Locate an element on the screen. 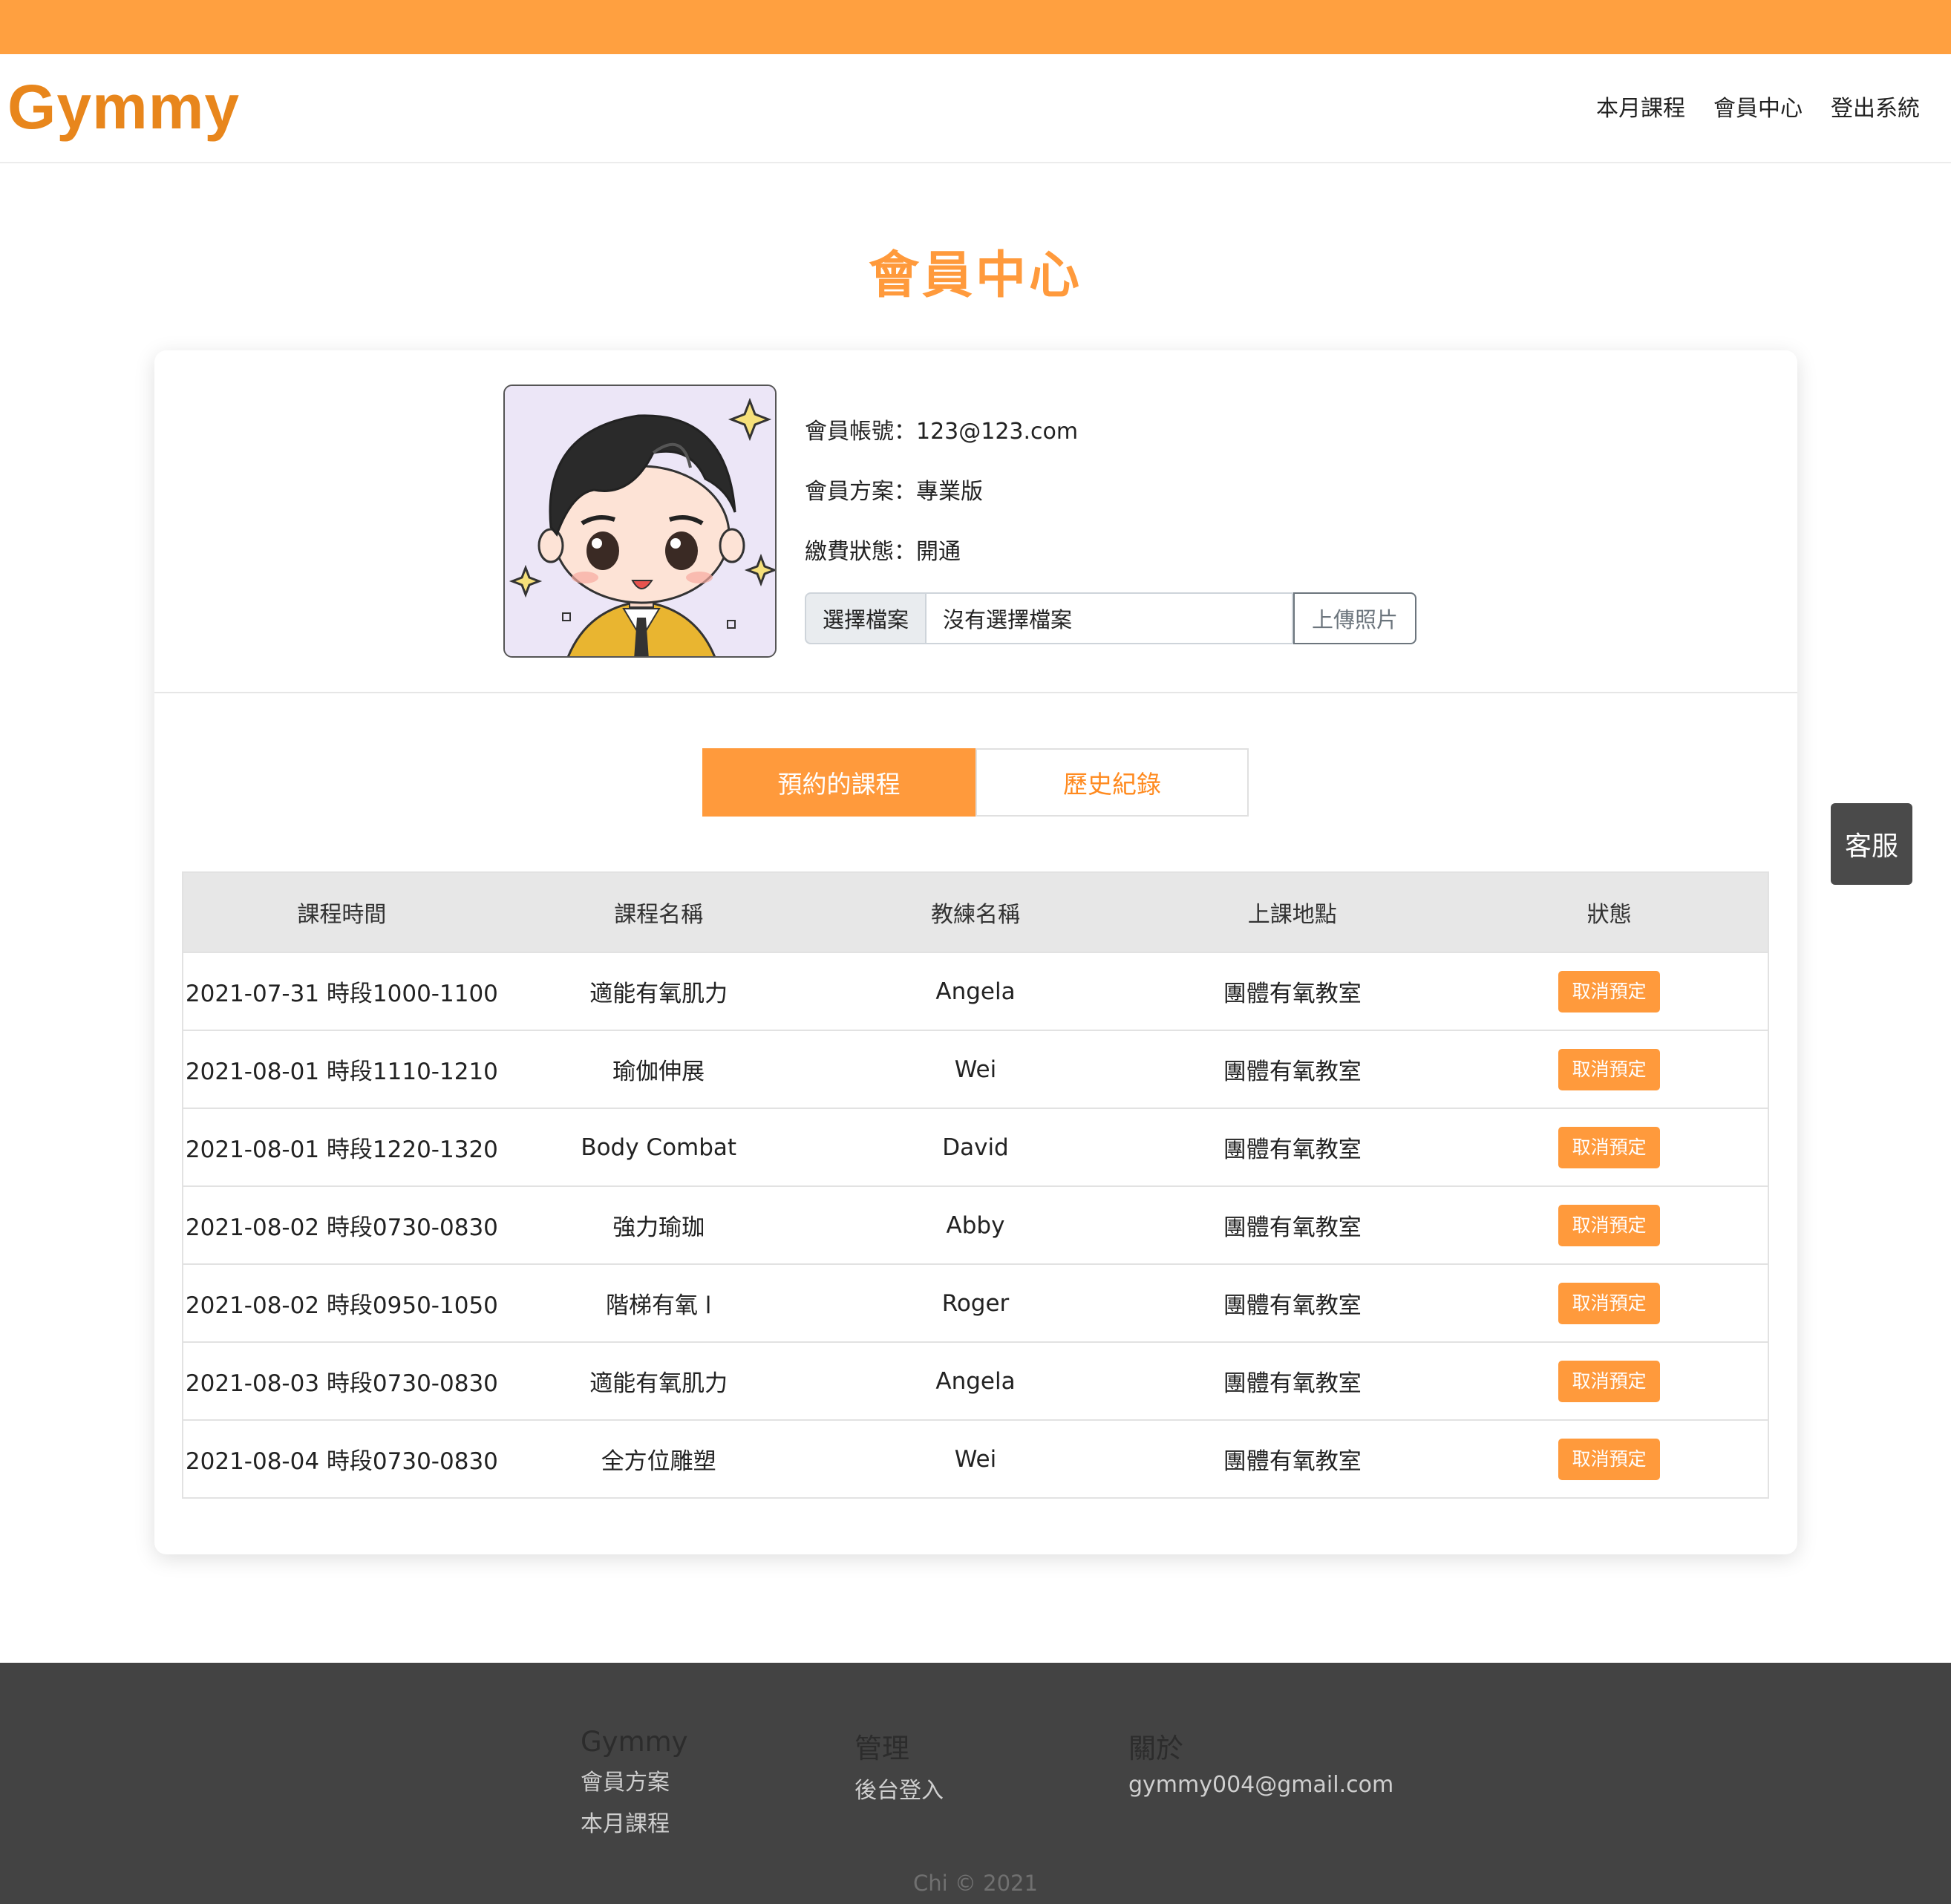  plan-value: 專業版 is located at coordinates (949, 492).